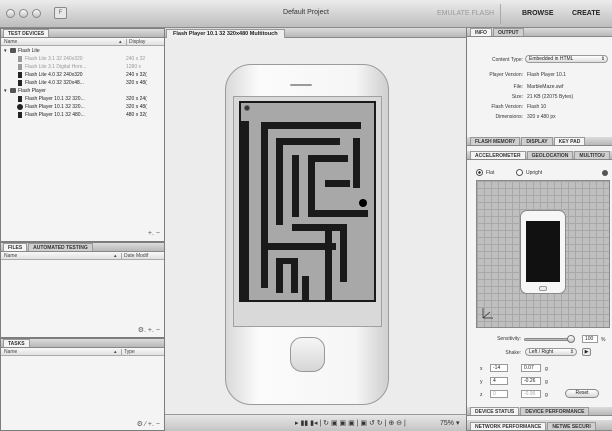  What do you see at coordinates (569, 141) in the screenshot?
I see `tab-key-pad: KEY PAD` at bounding box center [569, 141].